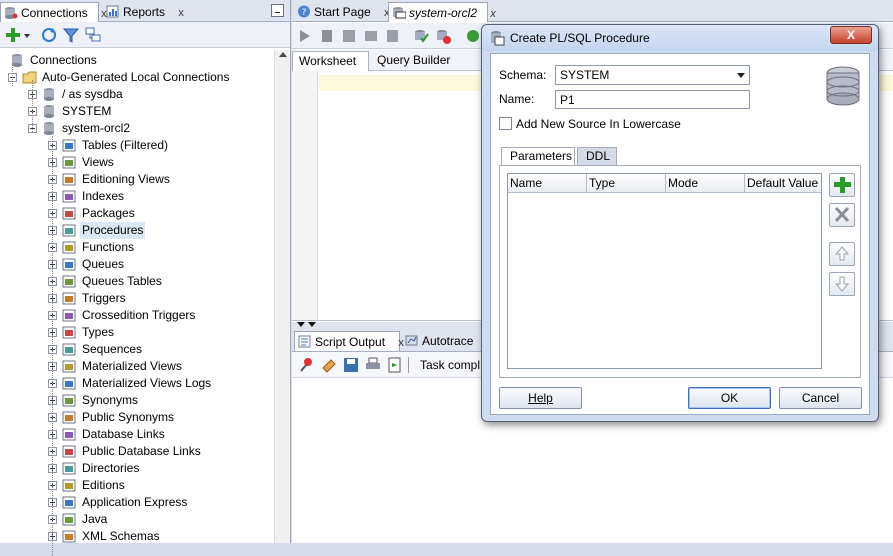 The width and height of the screenshot is (893, 556). I want to click on procedure-name-field: P1, so click(652, 99).